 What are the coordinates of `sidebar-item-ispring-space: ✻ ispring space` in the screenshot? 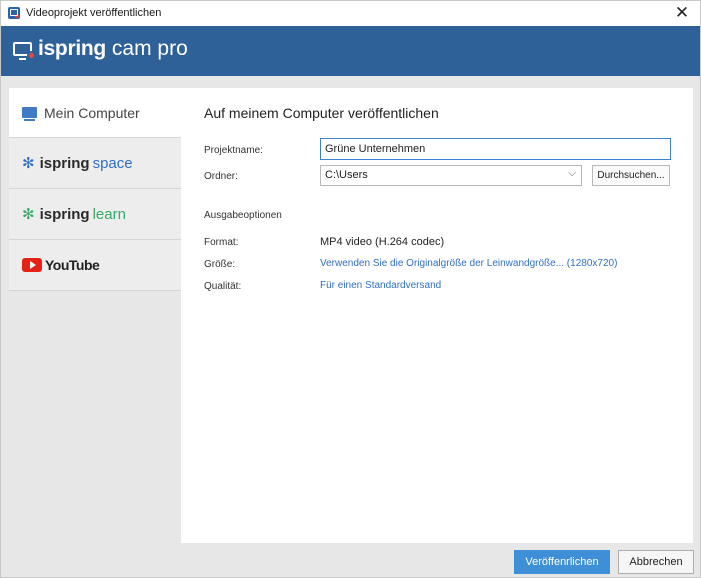 It's located at (95, 163).